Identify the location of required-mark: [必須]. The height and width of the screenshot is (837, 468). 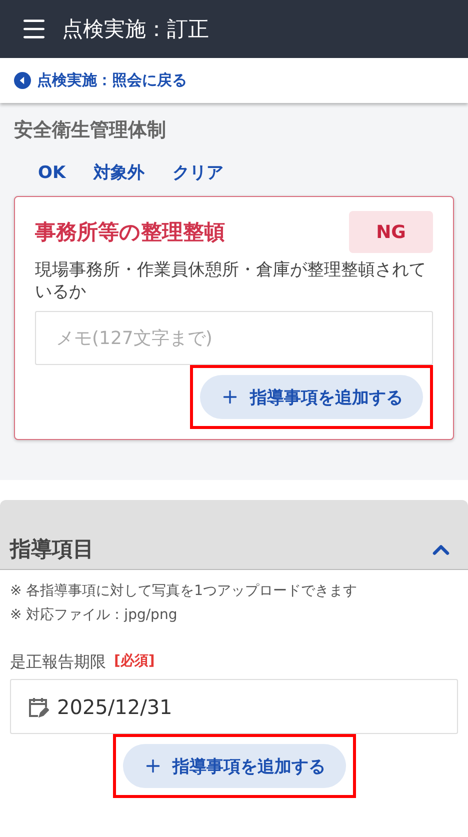
(134, 662).